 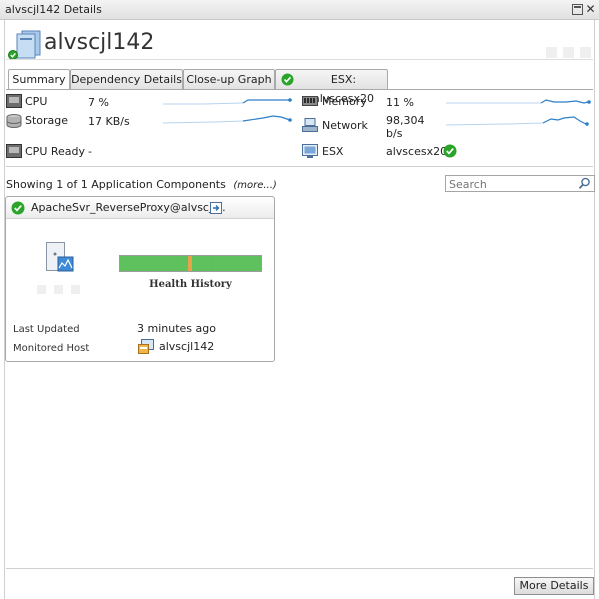 I want to click on last-updated-label: Last Updated, so click(x=46, y=329).